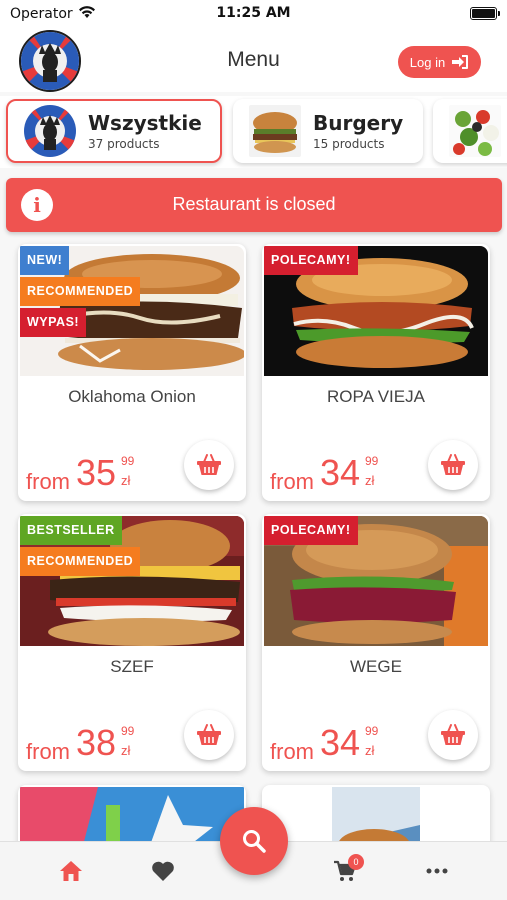  I want to click on login-button: Log in, so click(439, 62).